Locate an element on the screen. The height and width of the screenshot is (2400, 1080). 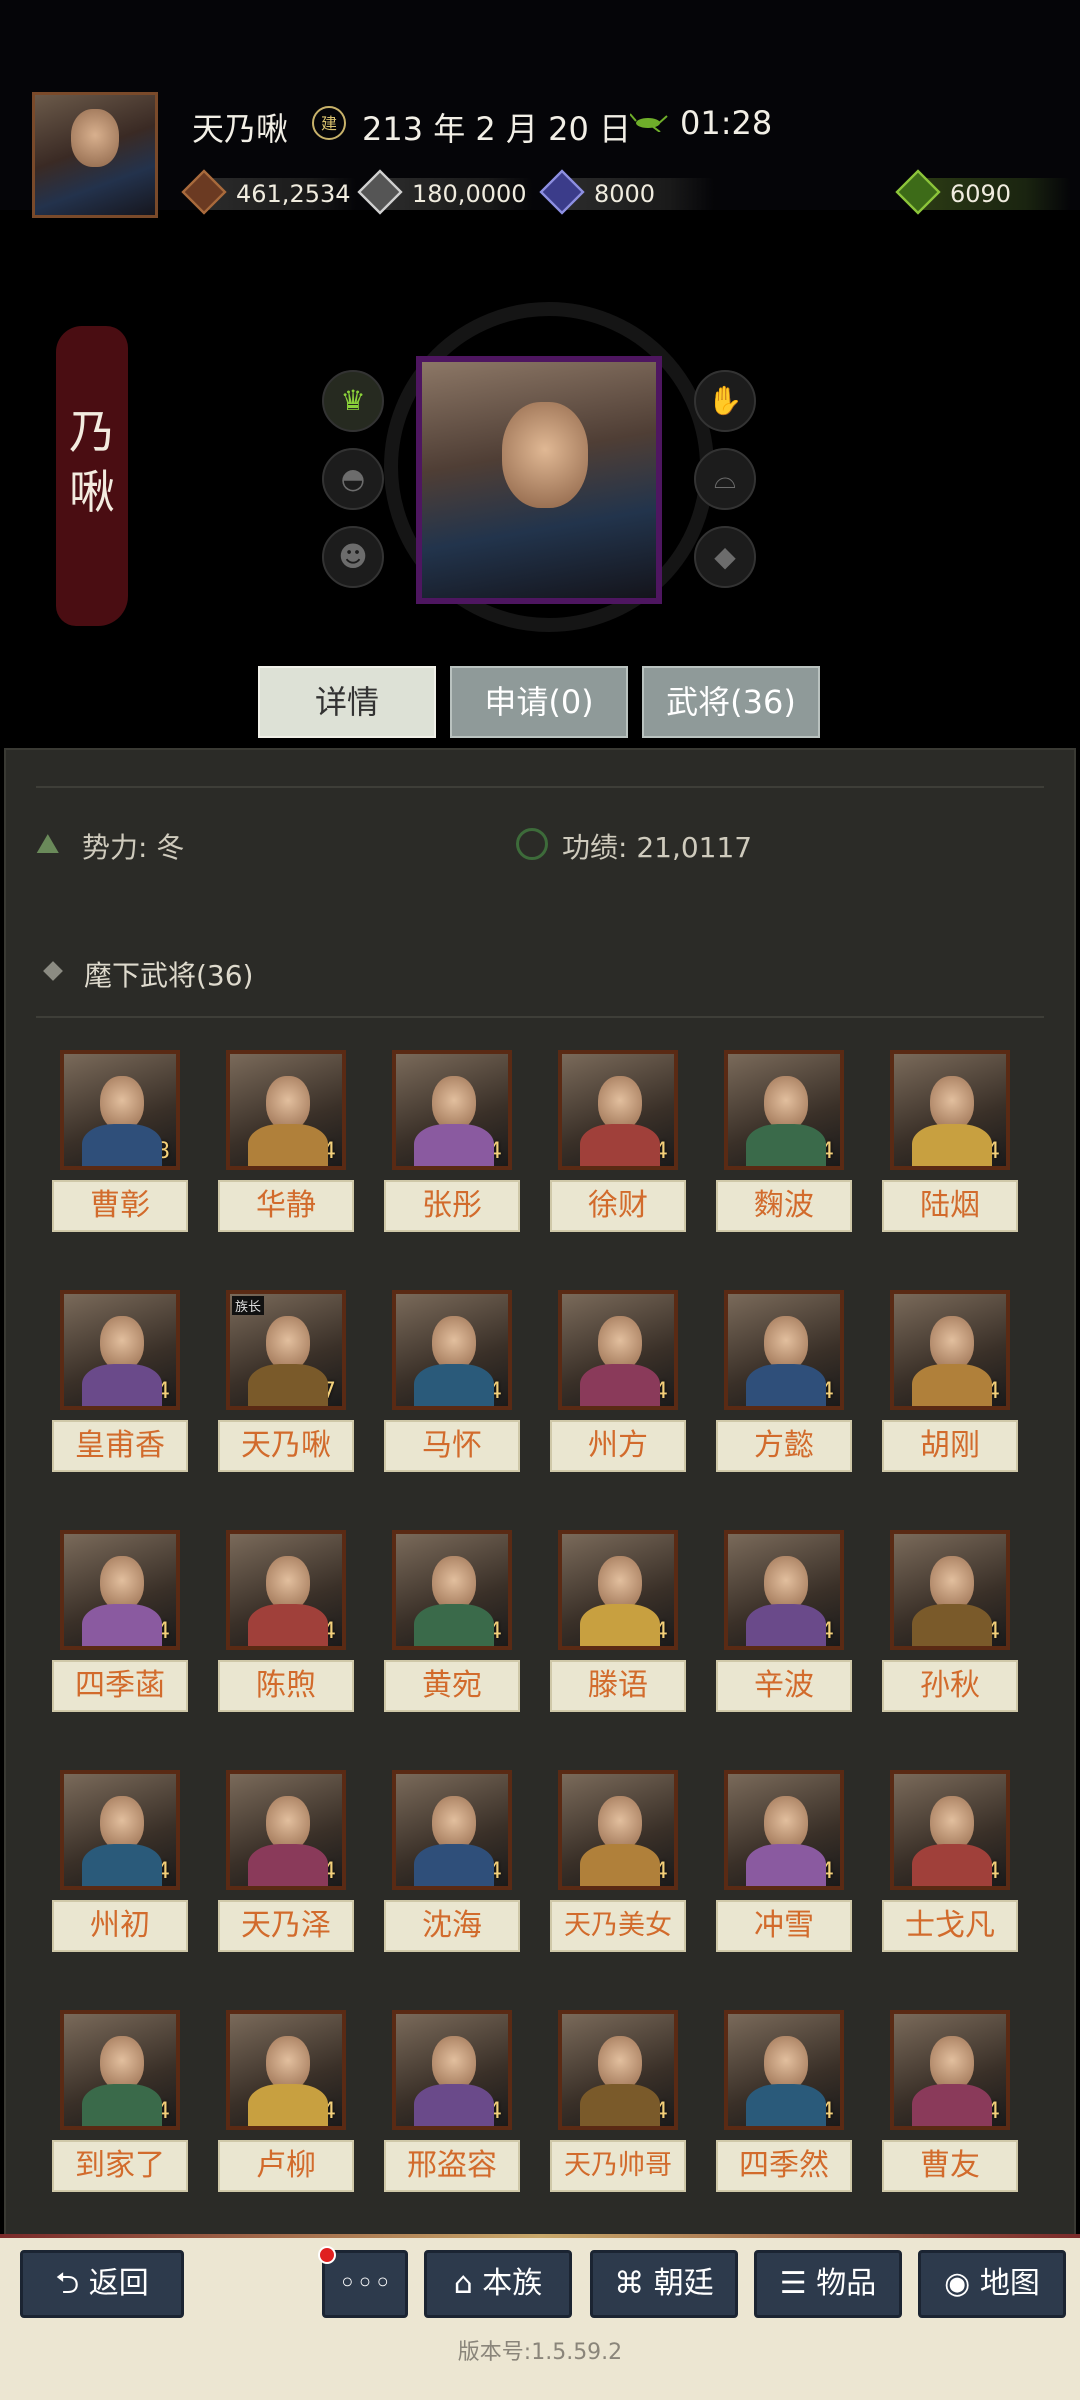
map-button: ◉ 地图 is located at coordinates (992, 2284).